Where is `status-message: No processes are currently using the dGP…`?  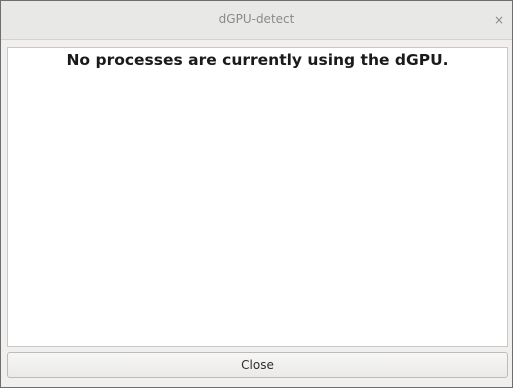 status-message: No processes are currently using the dGP… is located at coordinates (257, 60).